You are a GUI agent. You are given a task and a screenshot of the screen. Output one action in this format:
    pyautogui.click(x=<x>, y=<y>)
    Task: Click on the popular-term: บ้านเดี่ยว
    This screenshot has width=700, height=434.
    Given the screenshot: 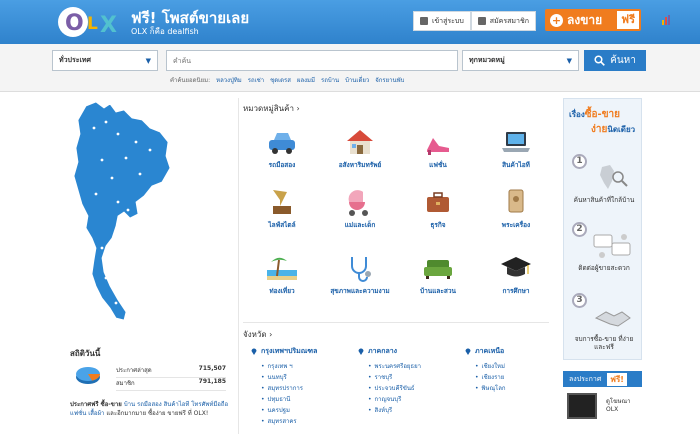 What is the action you would take?
    pyautogui.click(x=357, y=80)
    